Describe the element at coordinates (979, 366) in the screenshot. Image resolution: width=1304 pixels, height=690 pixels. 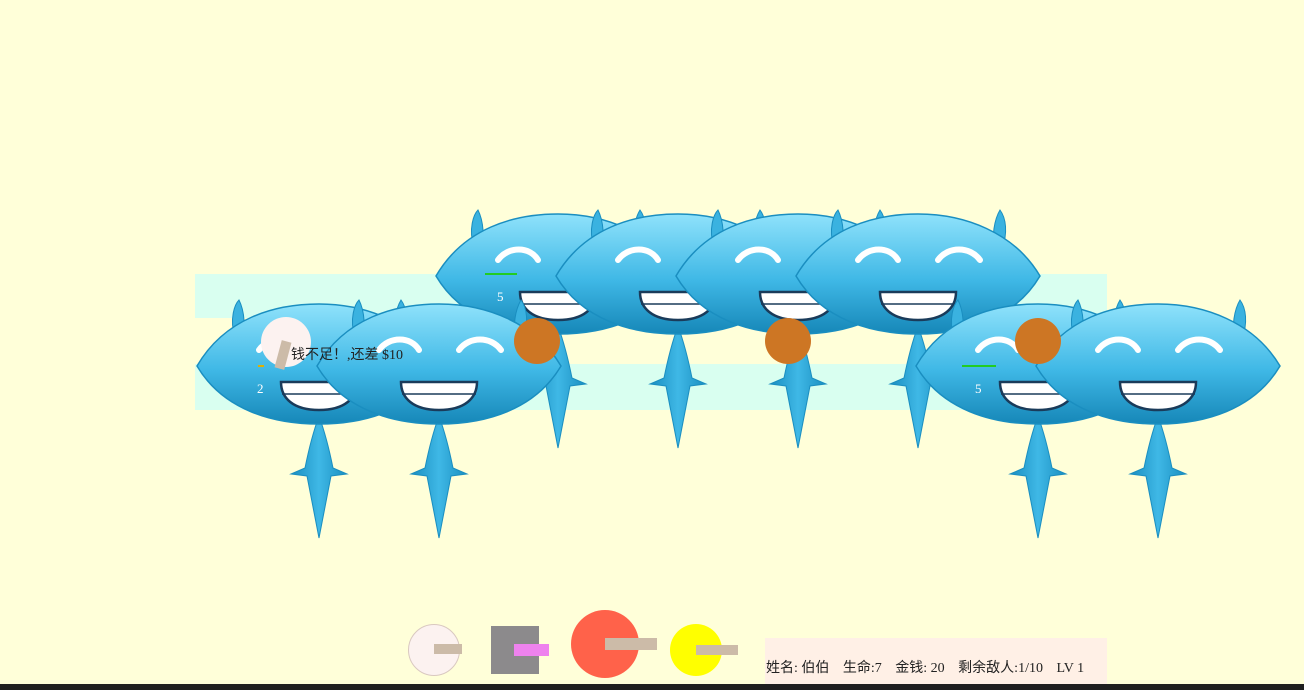
I see `monster-7-hp-bar` at that location.